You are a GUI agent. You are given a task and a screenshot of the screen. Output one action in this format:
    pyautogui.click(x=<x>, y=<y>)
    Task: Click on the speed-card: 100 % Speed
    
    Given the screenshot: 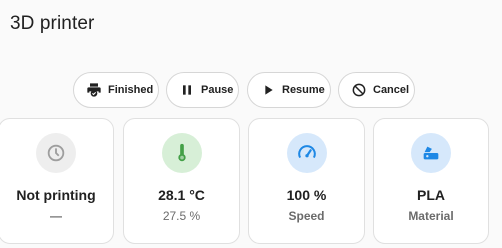 What is the action you would take?
    pyautogui.click(x=306, y=181)
    